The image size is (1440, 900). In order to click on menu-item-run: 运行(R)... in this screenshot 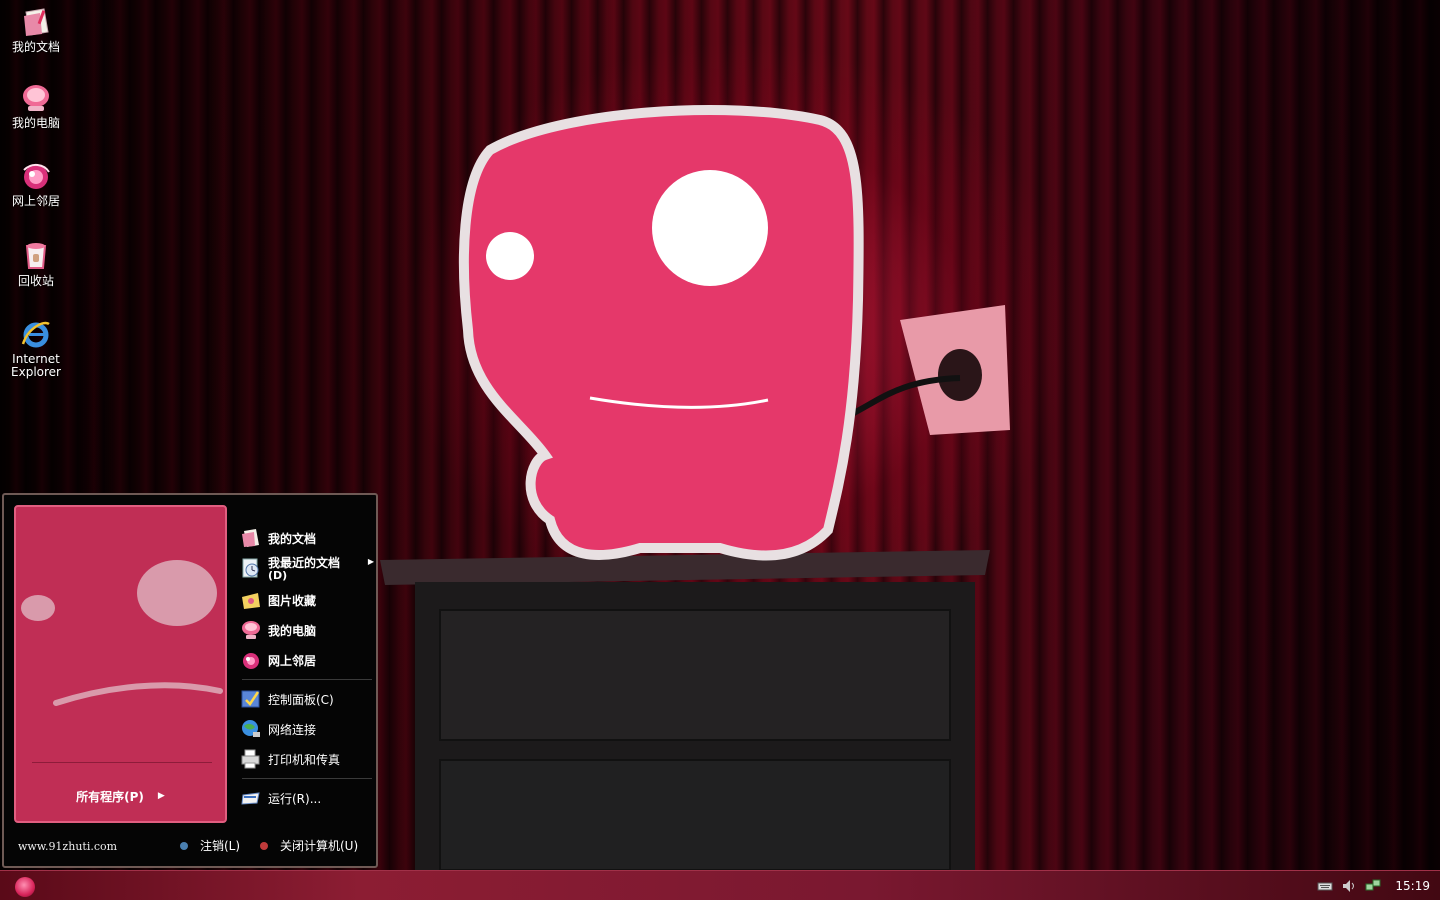, I will do `click(307, 798)`.